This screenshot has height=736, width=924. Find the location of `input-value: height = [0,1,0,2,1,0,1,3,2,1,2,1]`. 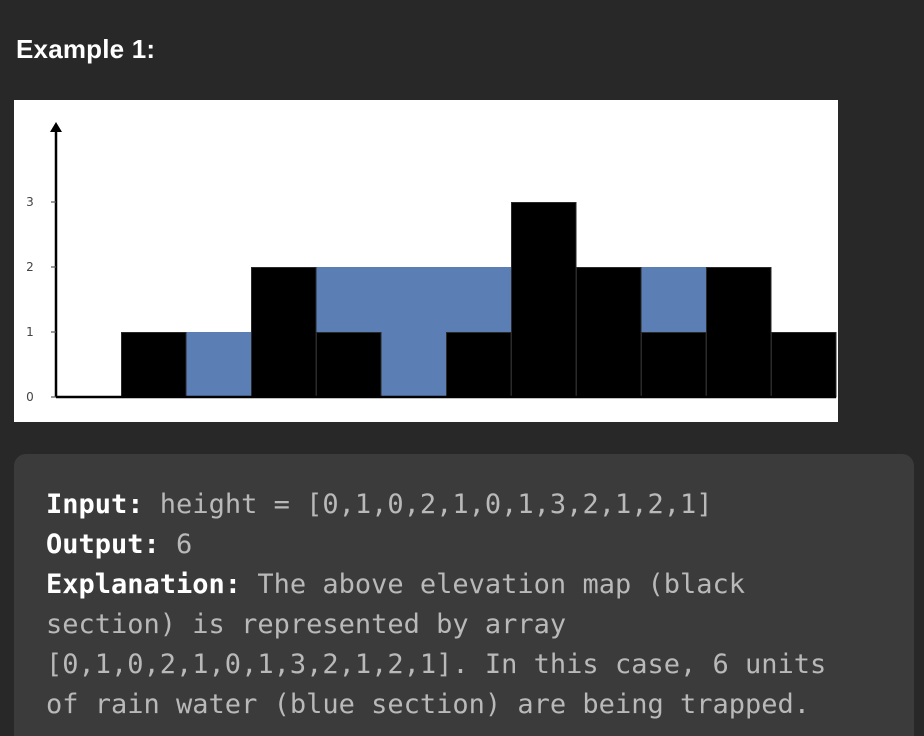

input-value: height = [0,1,0,2,1,0,1,3,2,1,2,1] is located at coordinates (428, 504).